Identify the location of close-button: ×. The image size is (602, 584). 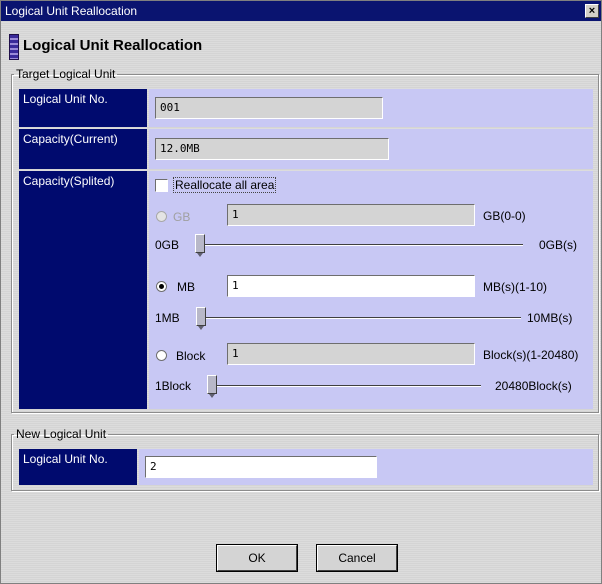
(592, 11).